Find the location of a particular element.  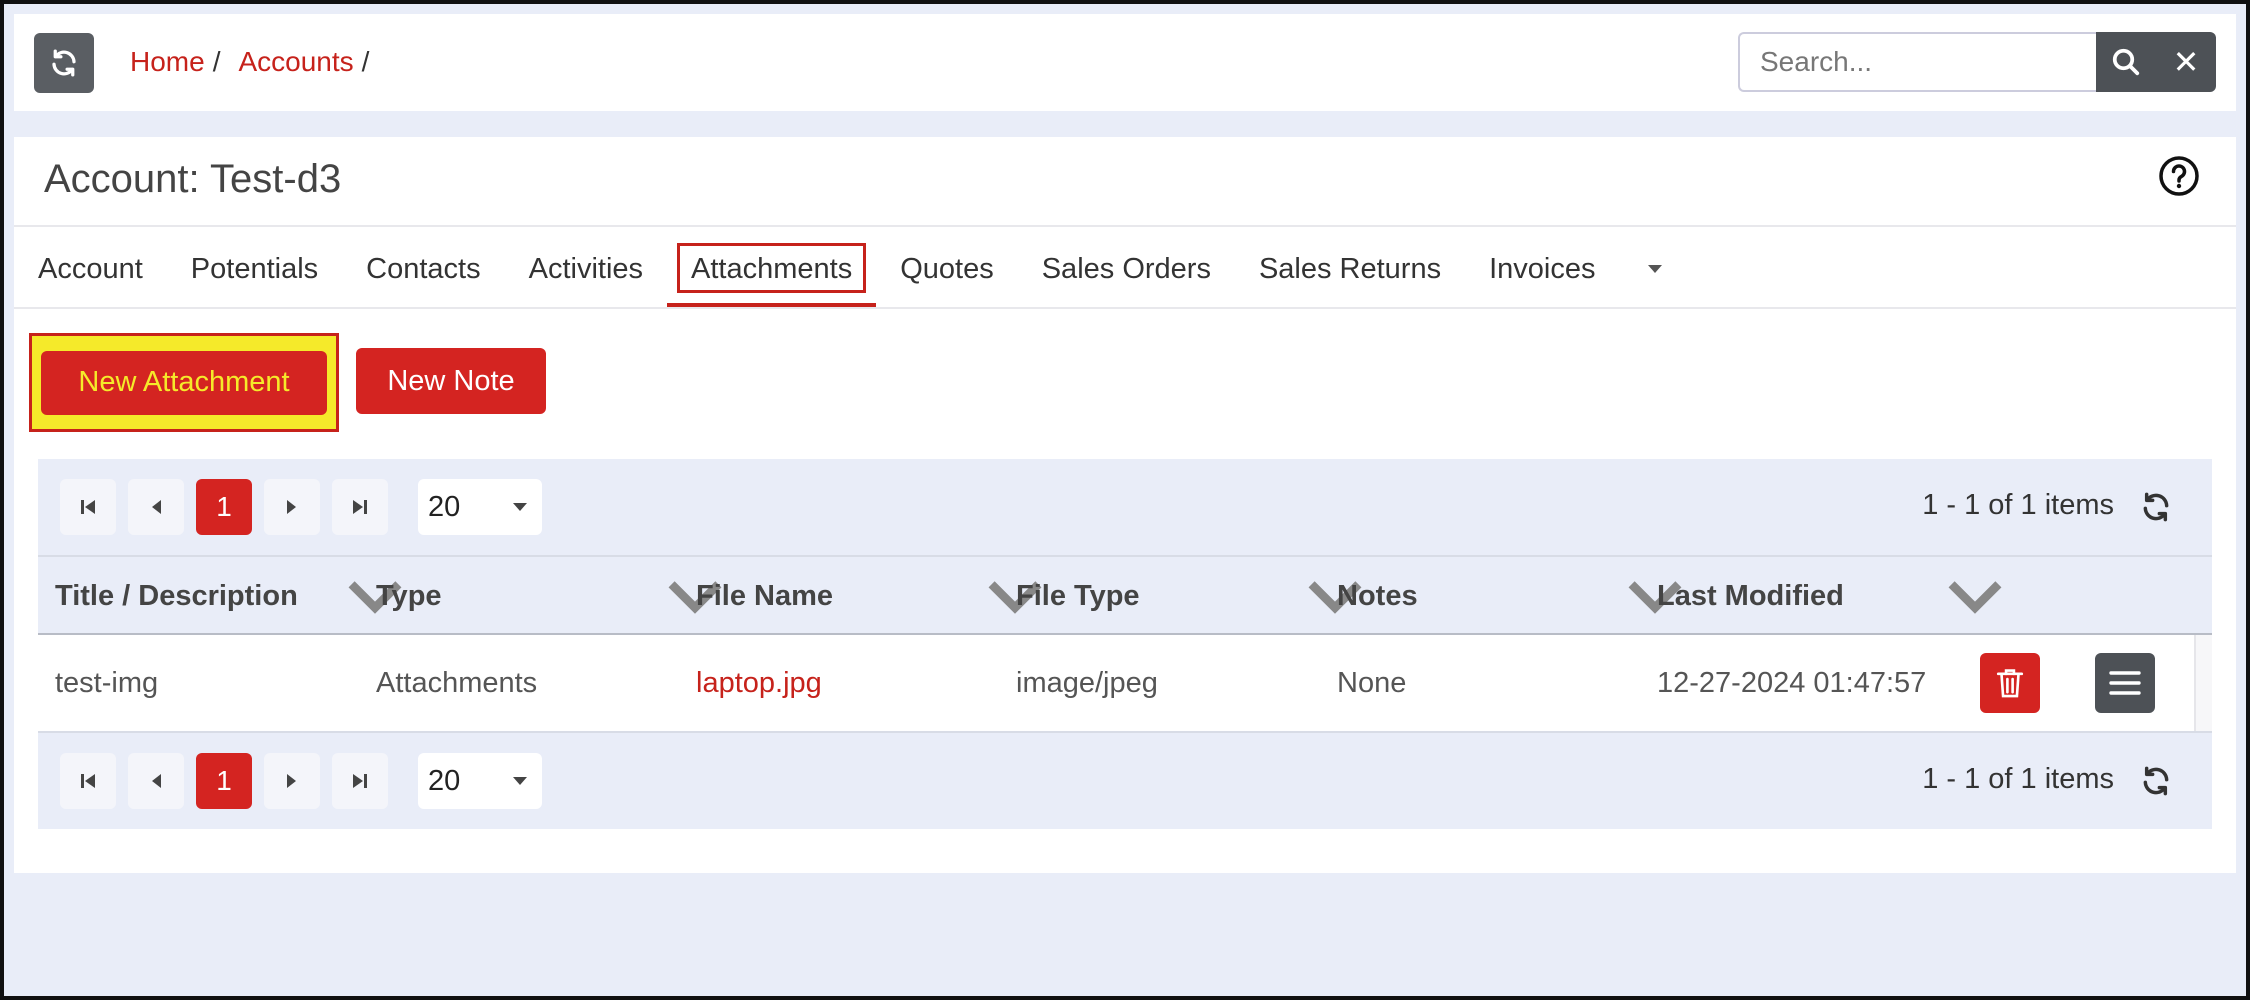

column-header-title: Title / Description is located at coordinates (176, 596).